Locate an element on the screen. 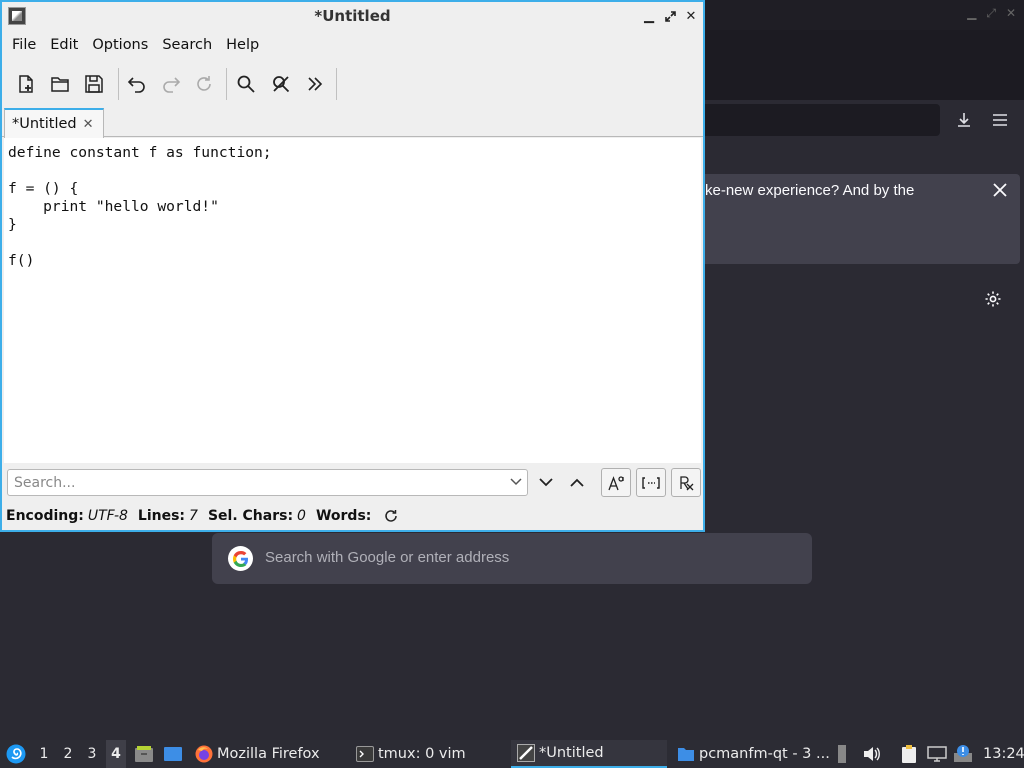  show-desktop-icon is located at coordinates (173, 754).